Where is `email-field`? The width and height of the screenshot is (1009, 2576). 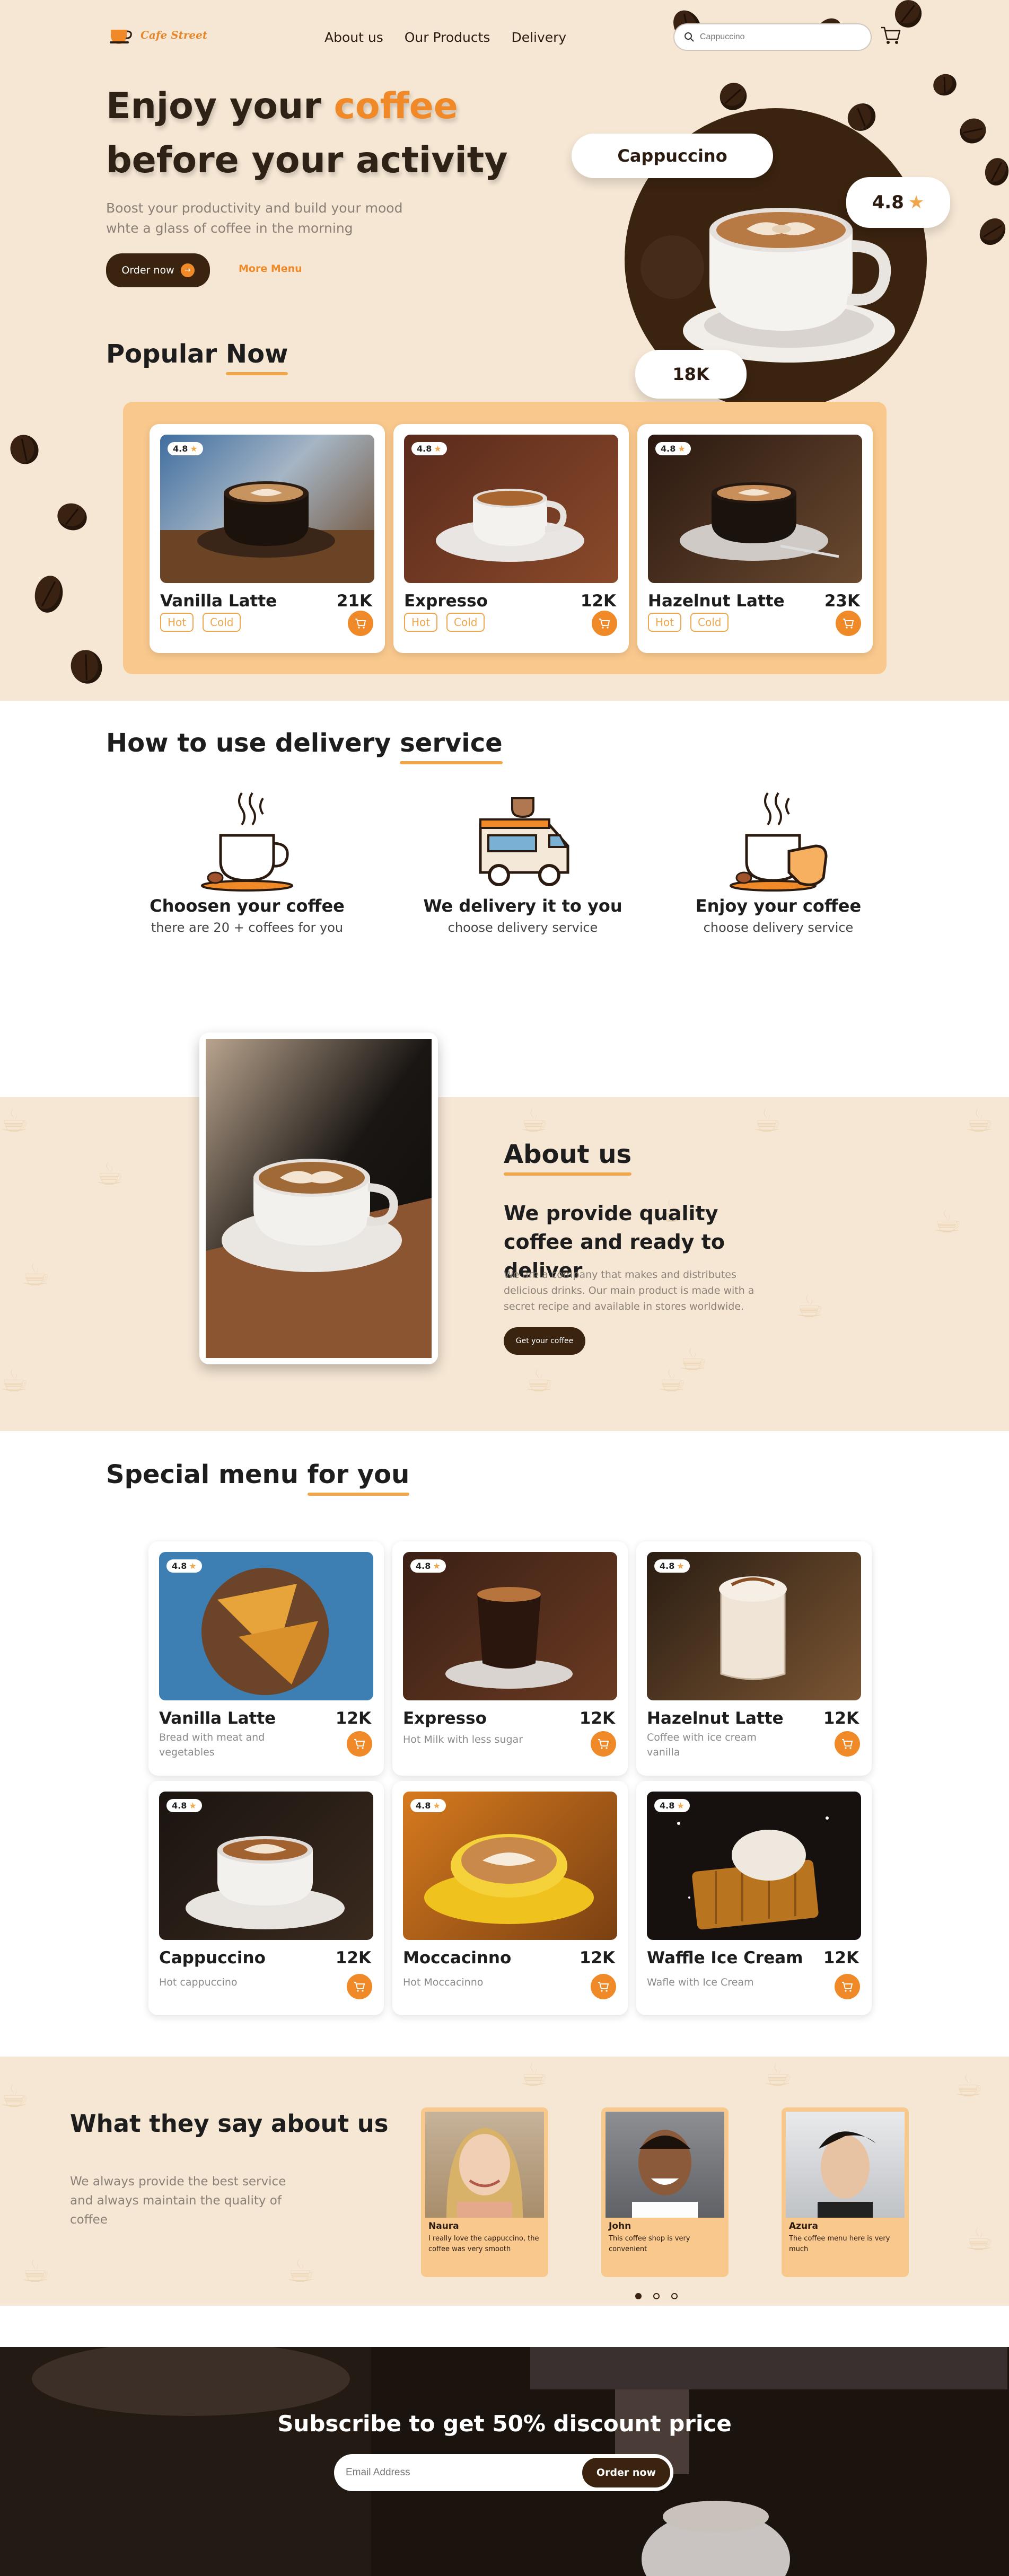
email-field is located at coordinates (462, 2472).